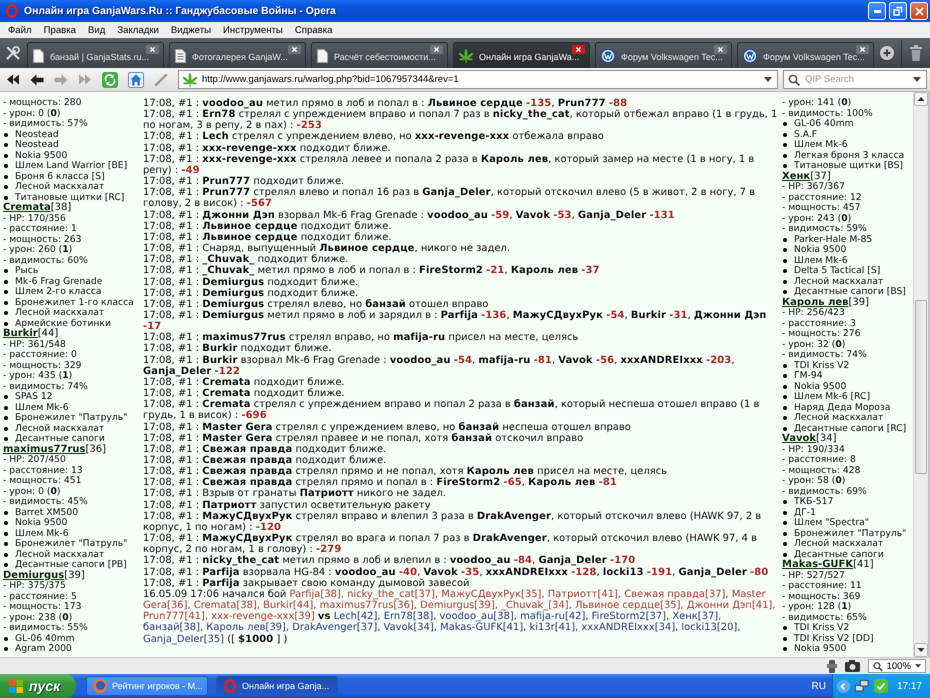 Image resolution: width=930 pixels, height=698 pixels. Describe the element at coordinates (110, 80) in the screenshot. I see `reload-icon` at that location.